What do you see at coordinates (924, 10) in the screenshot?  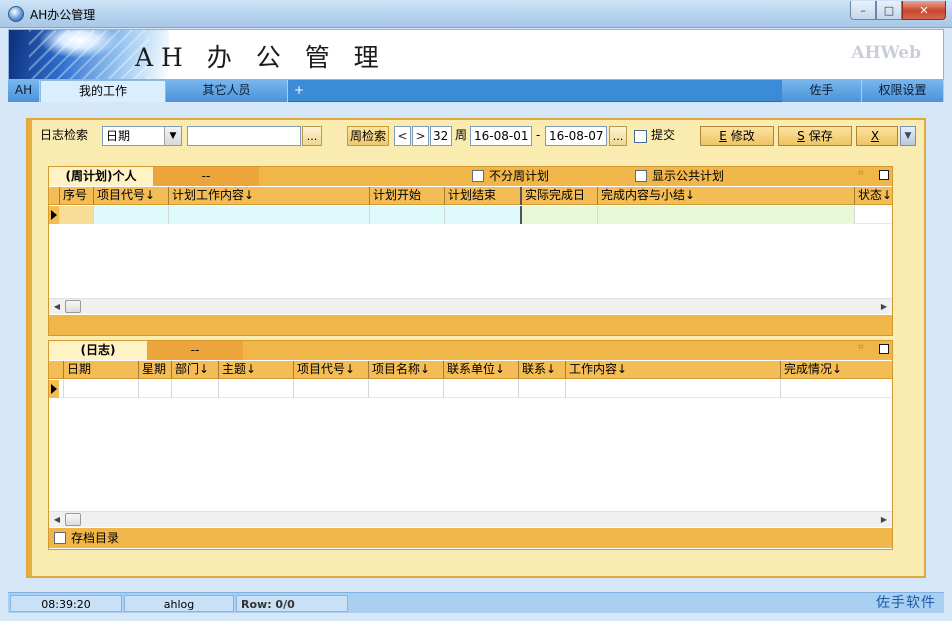 I see `close-window-button: ✕` at bounding box center [924, 10].